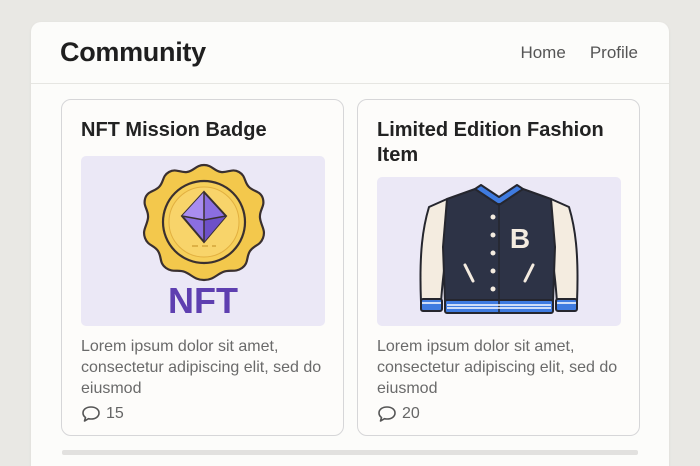 The height and width of the screenshot is (466, 700). I want to click on page-title: Community, so click(133, 52).